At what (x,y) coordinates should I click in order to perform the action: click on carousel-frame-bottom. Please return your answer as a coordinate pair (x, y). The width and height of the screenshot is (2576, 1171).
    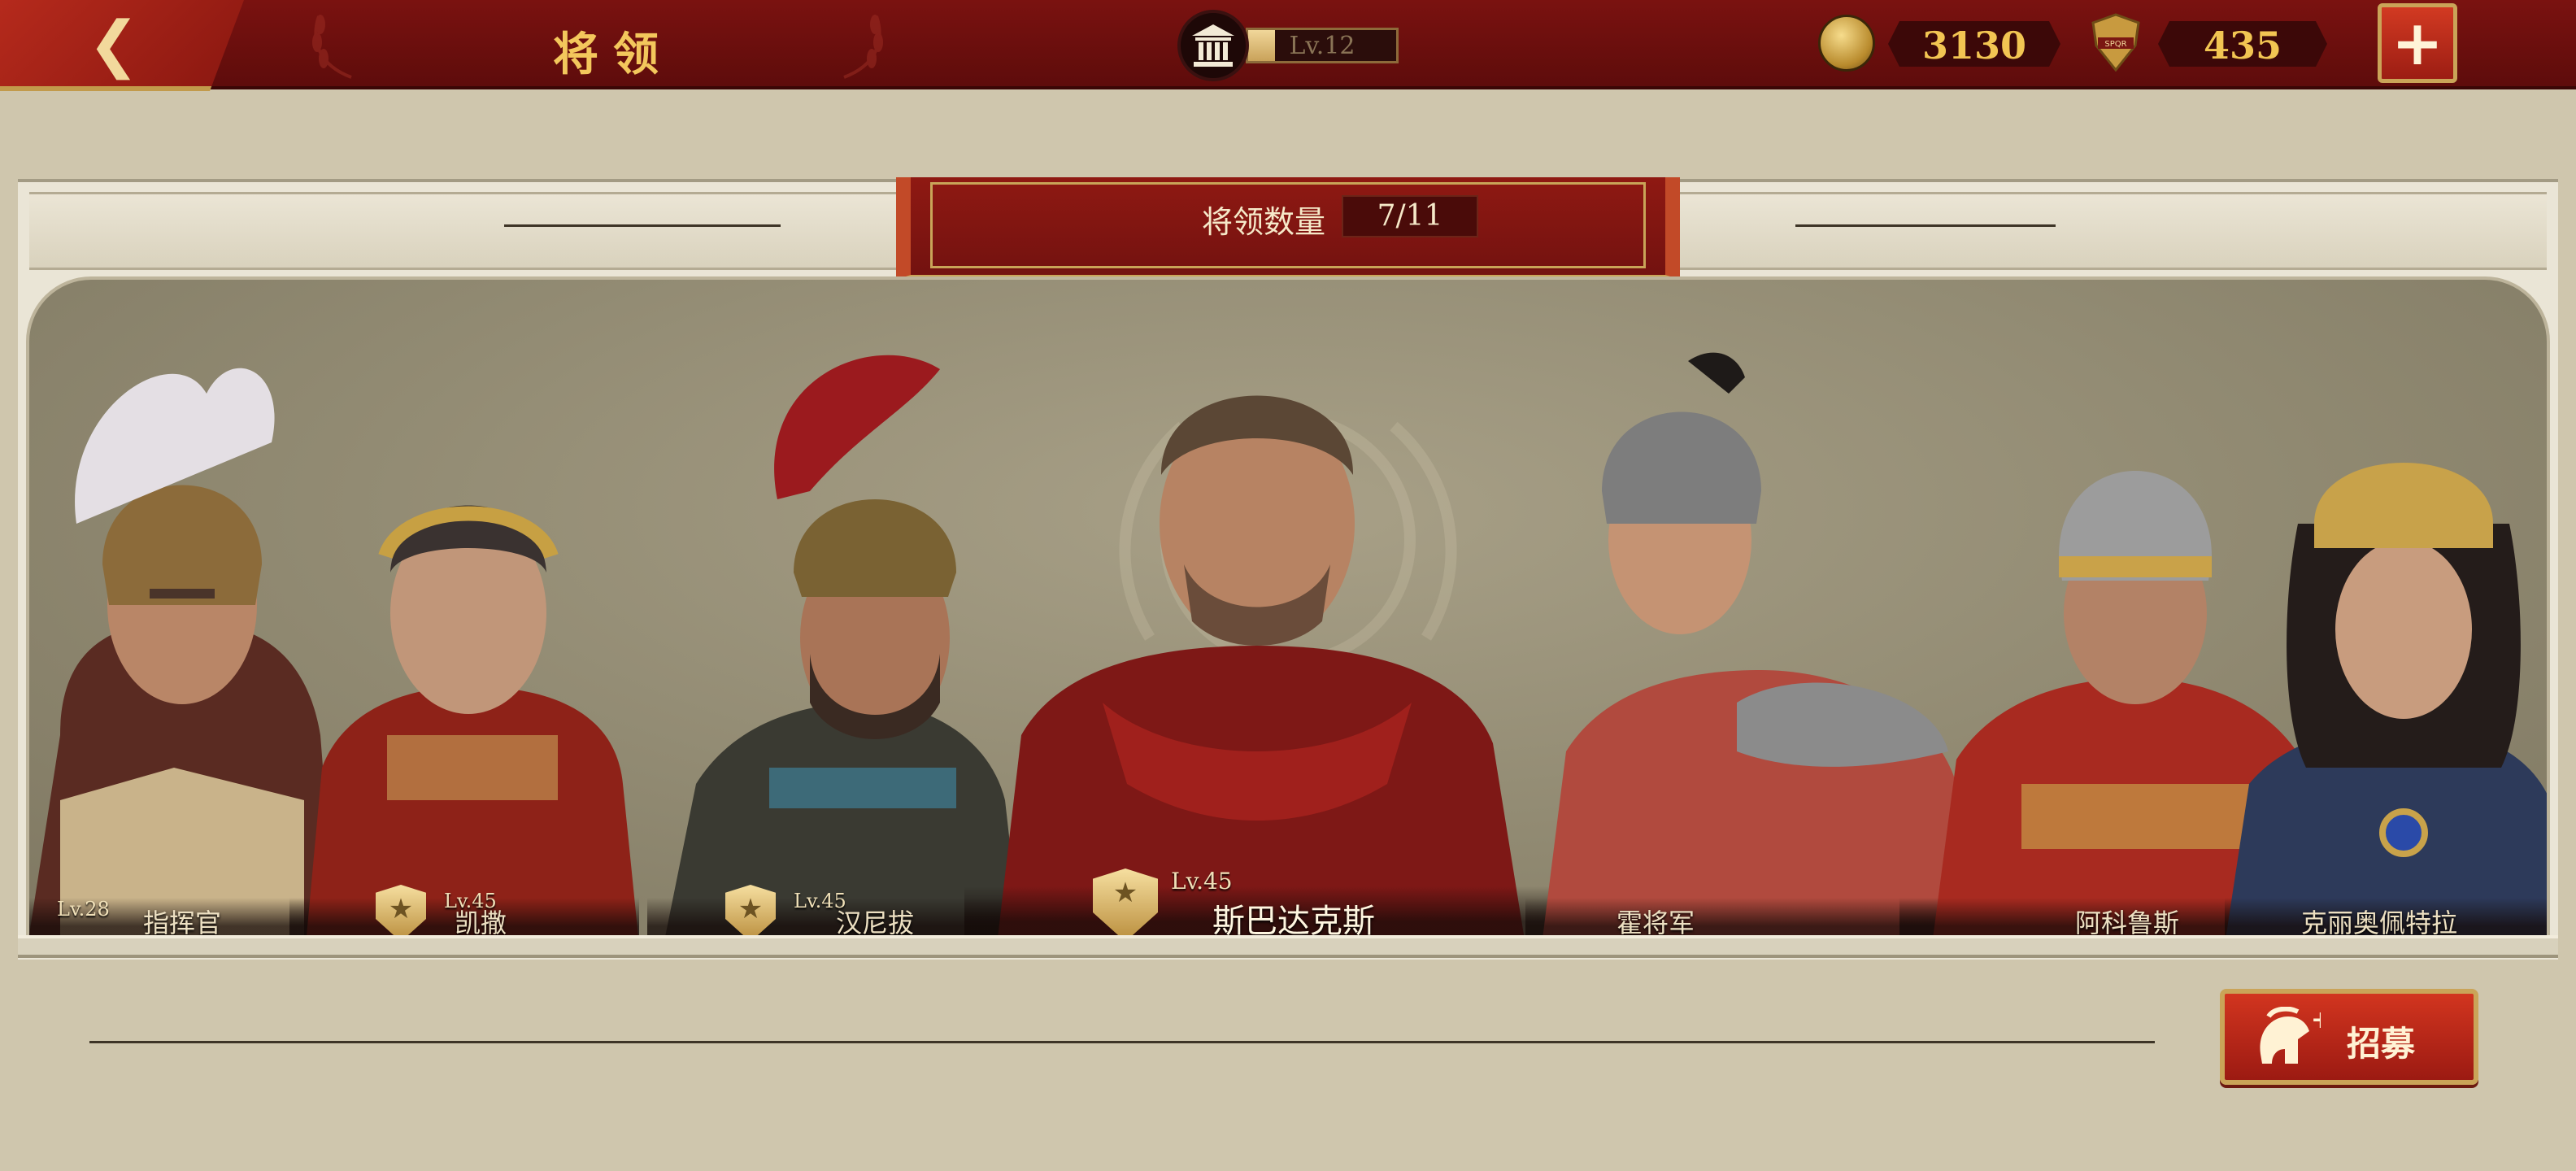
    Looking at the image, I should click on (1288, 946).